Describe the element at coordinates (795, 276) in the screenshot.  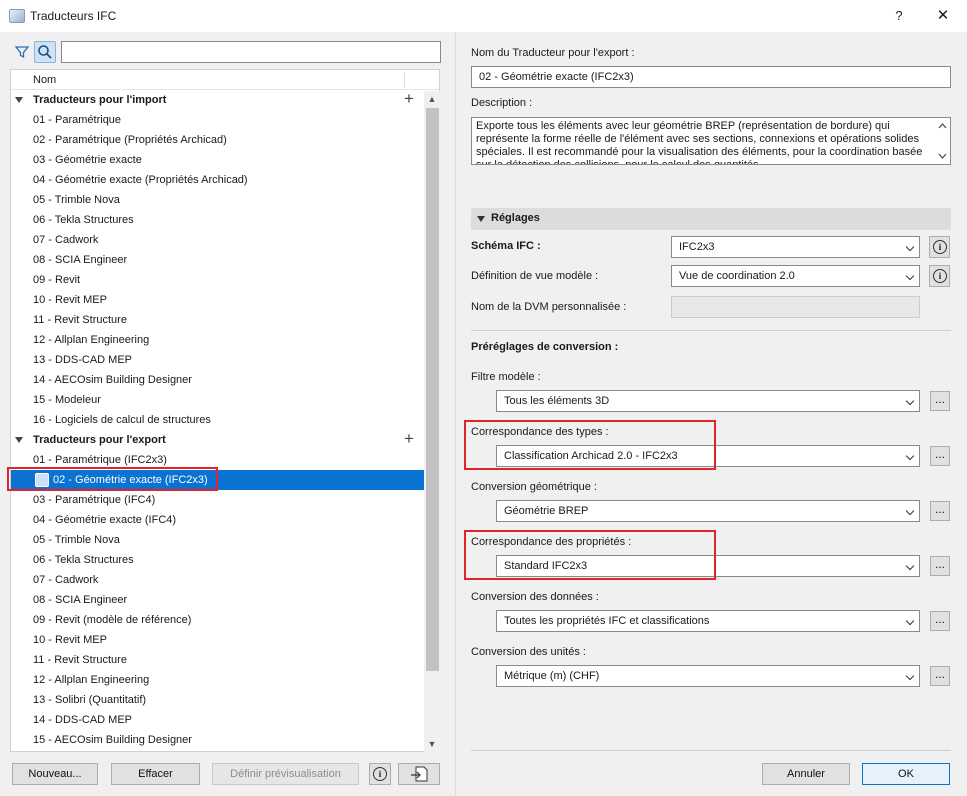
I see `mvd-select: Vue de coordination 2.0` at that location.